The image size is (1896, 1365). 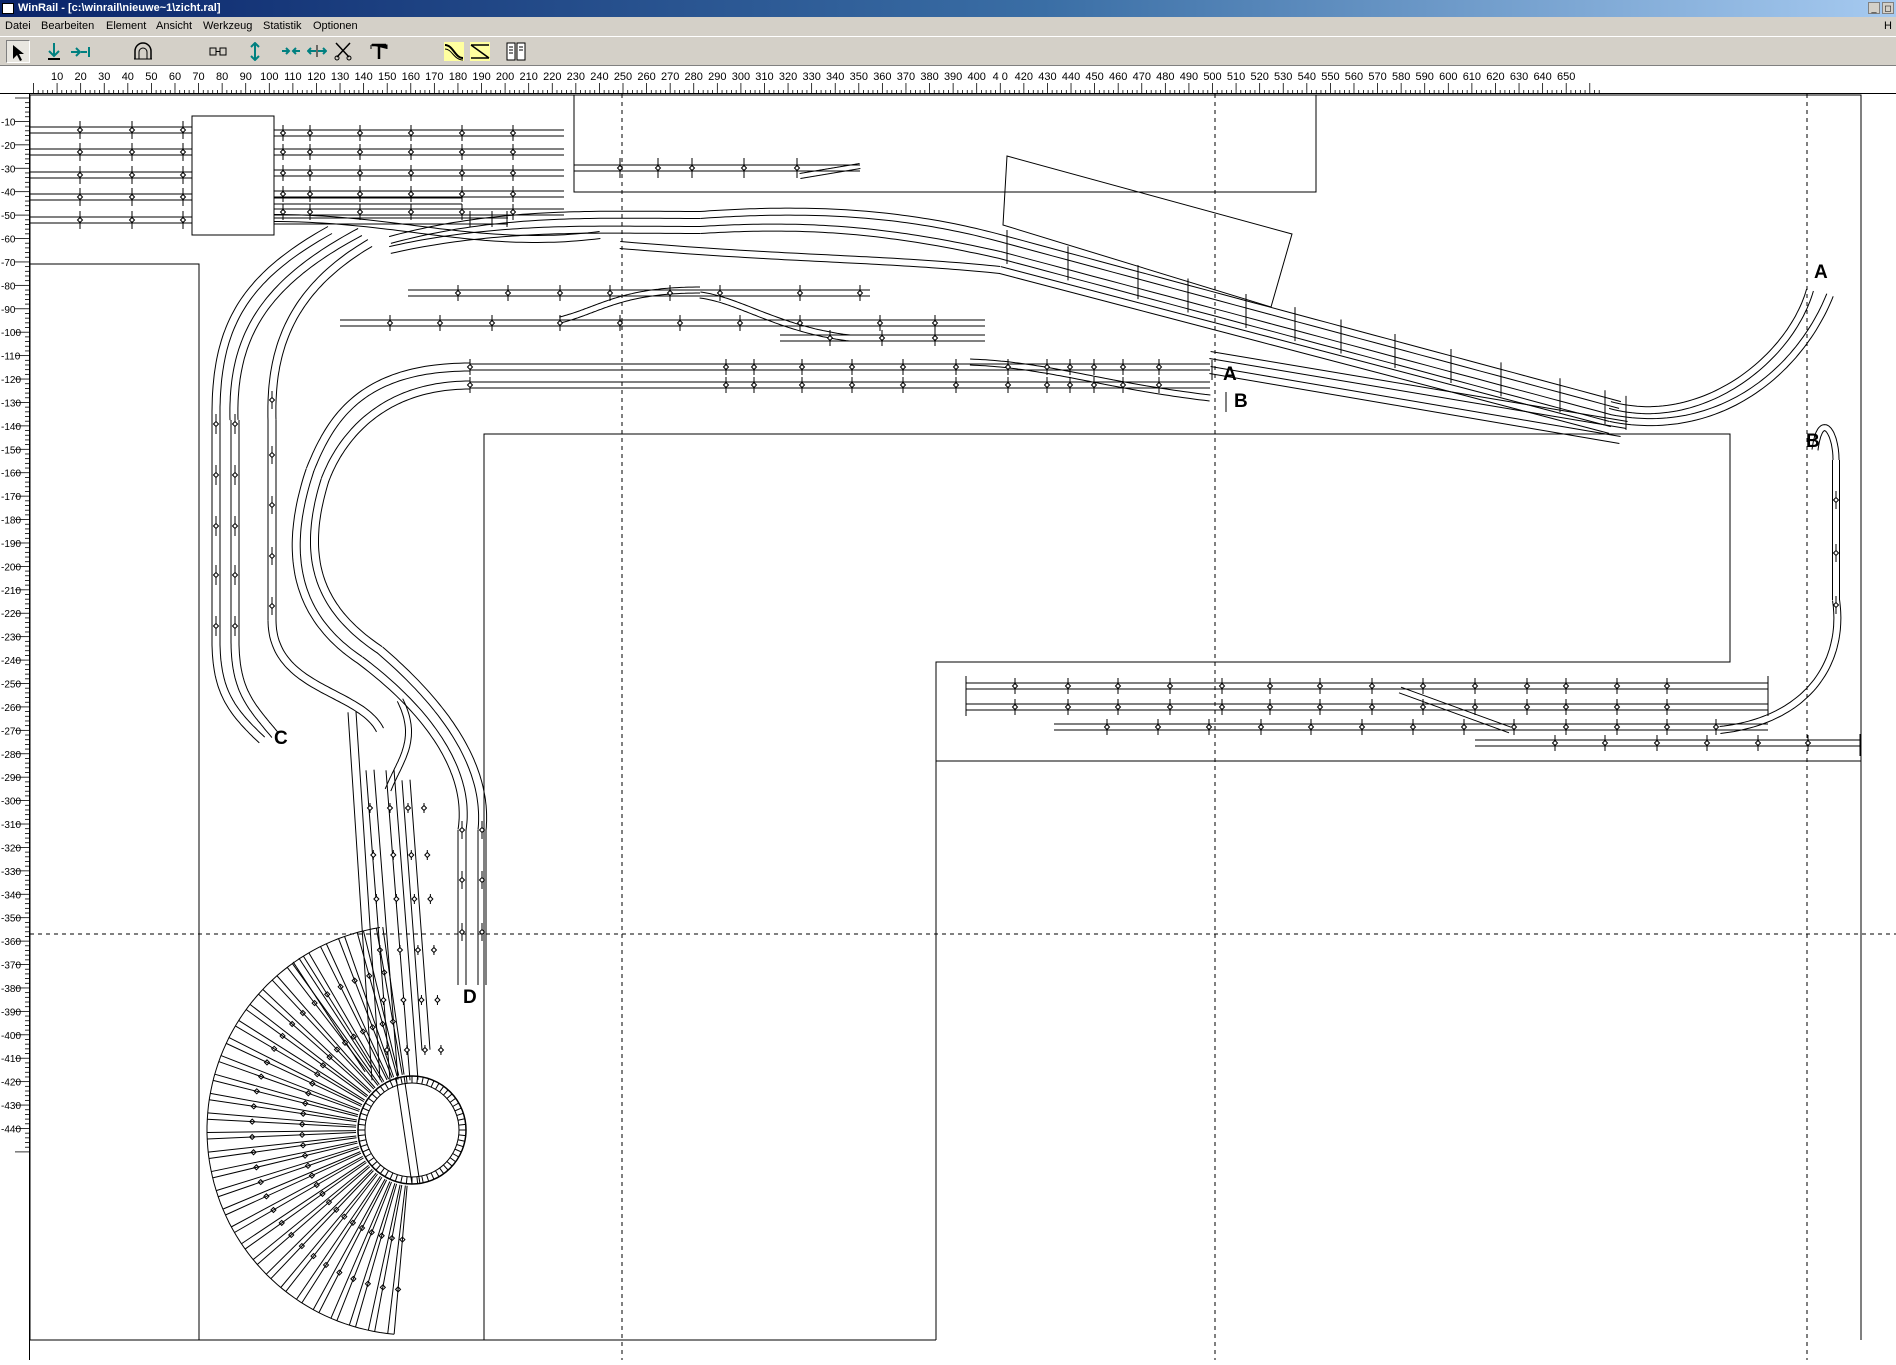 I want to click on ruler-label: -240, so click(x=11, y=661).